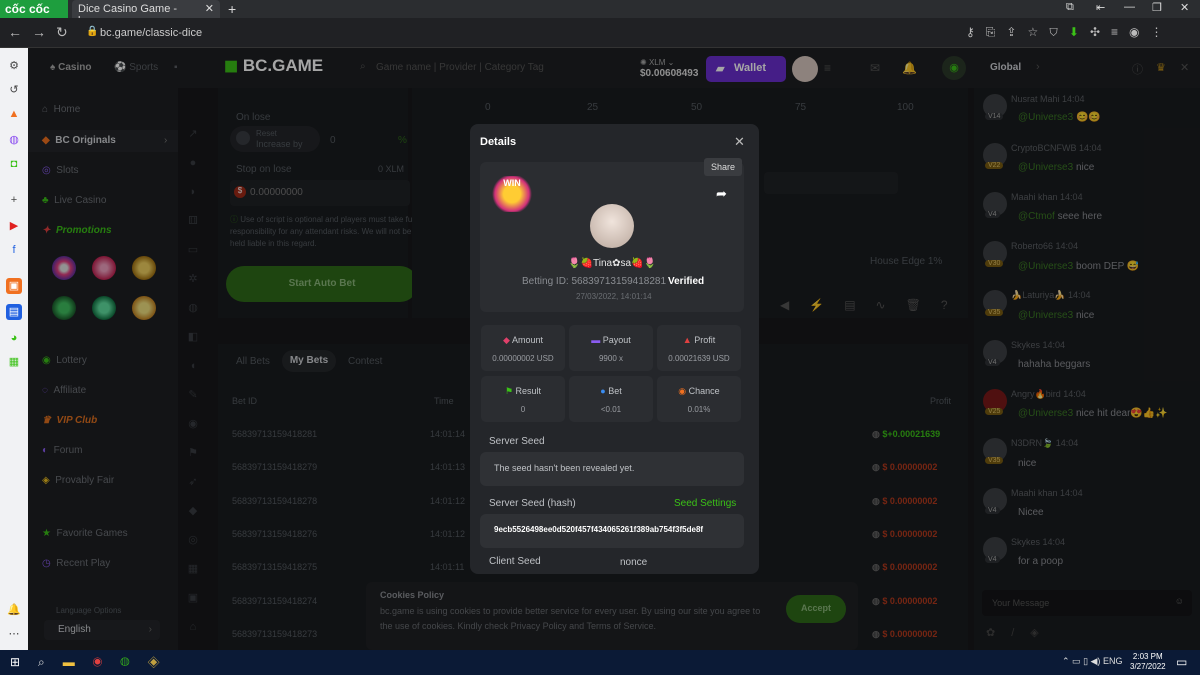 The width and height of the screenshot is (1200, 675). Describe the element at coordinates (1157, 7) in the screenshot. I see `maximize-icon: ❐` at that location.